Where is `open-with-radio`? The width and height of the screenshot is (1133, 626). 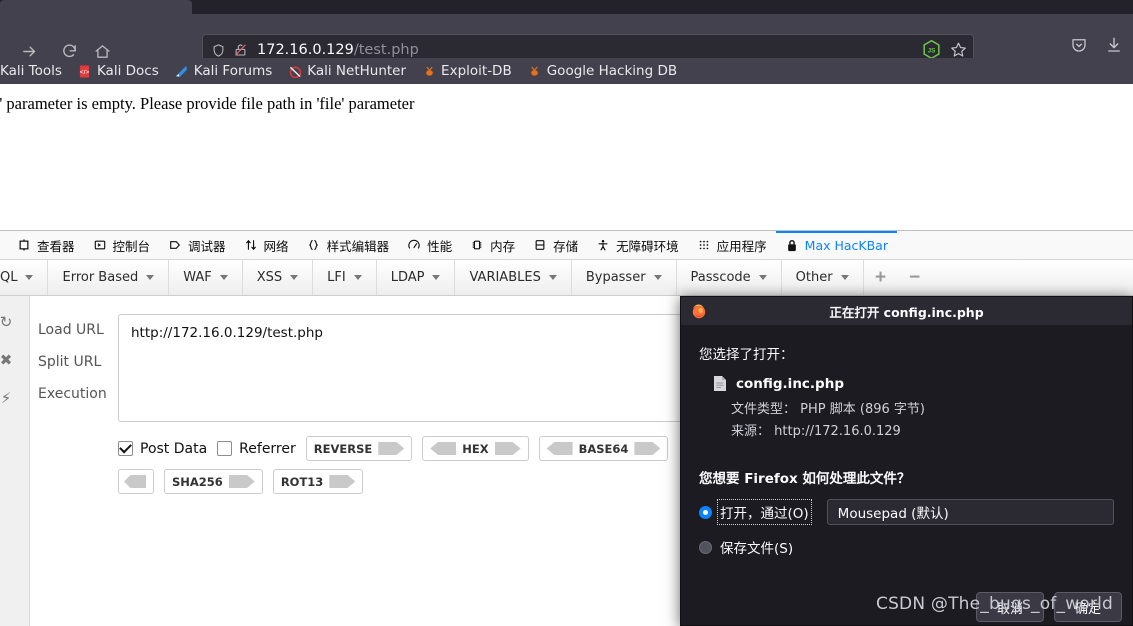
open-with-radio is located at coordinates (705, 512).